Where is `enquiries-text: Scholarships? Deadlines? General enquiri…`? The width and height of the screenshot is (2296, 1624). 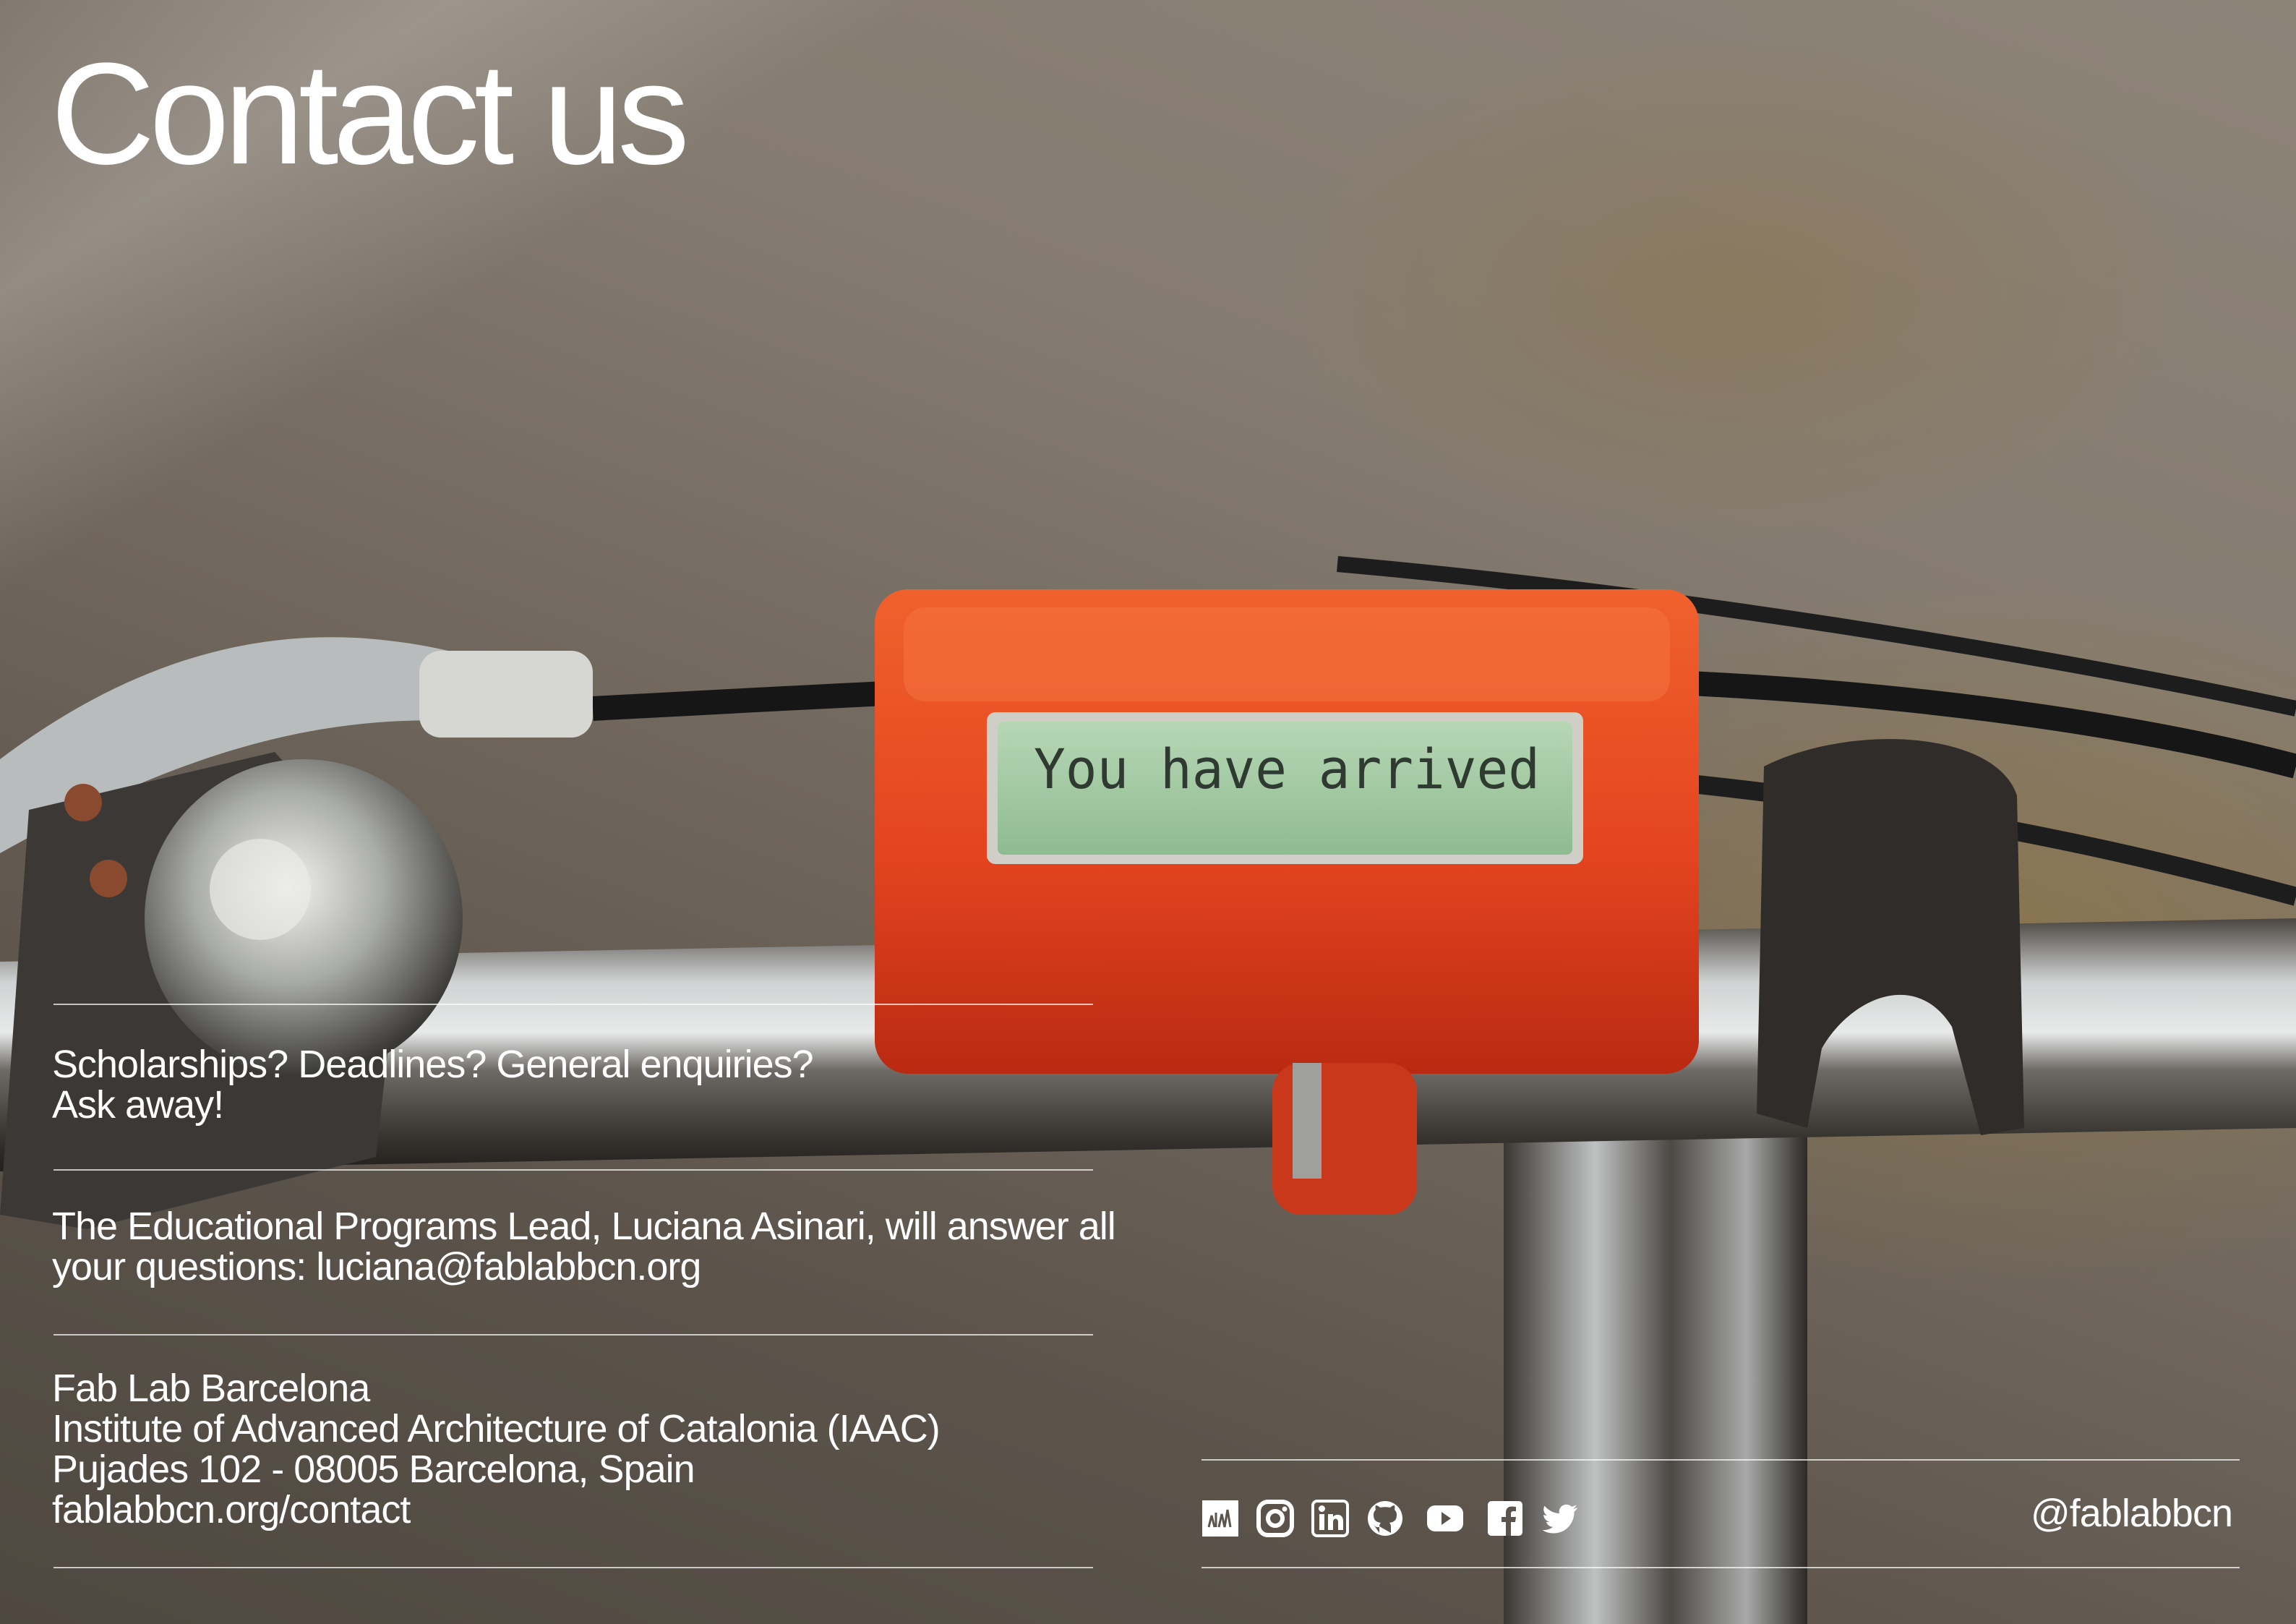
enquiries-text: Scholarships? Deadlines? General enquiri… is located at coordinates (580, 1084).